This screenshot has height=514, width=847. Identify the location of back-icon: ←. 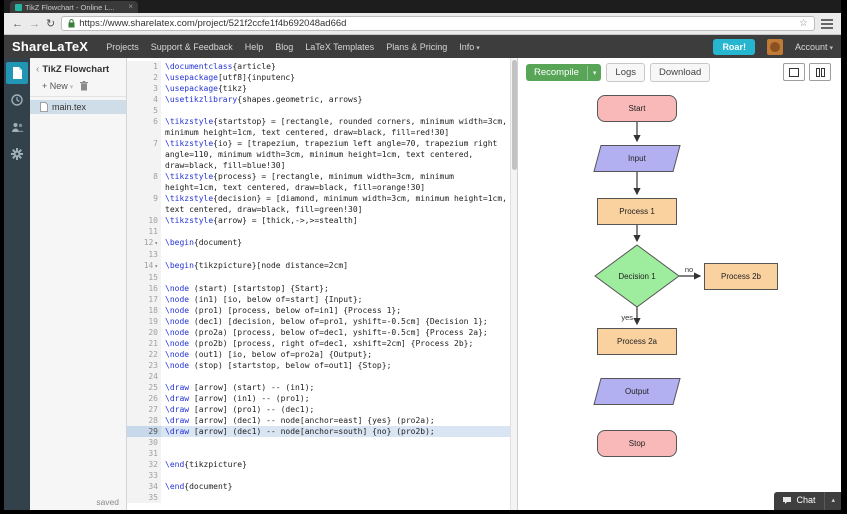
(17, 24).